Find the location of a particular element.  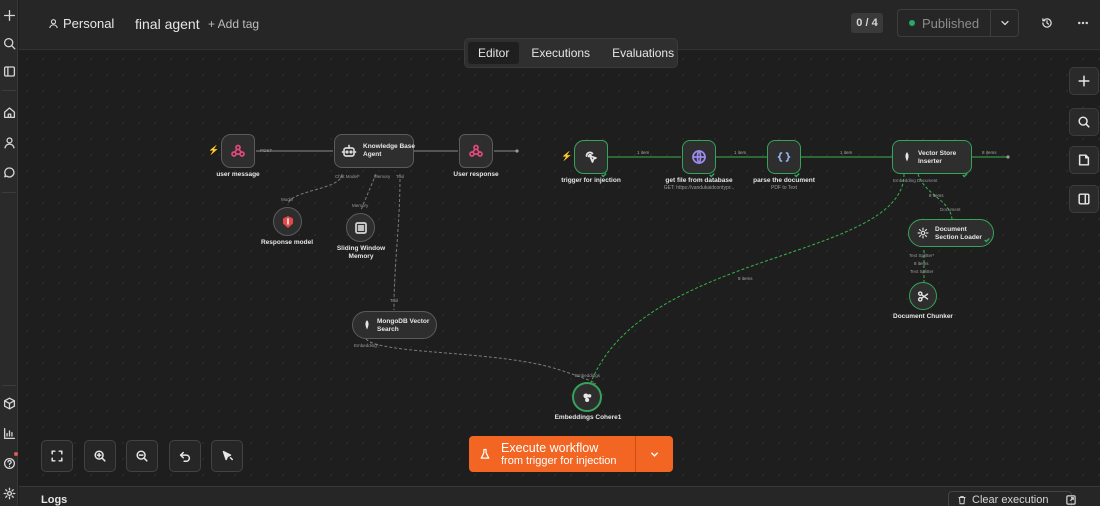

edge-label-3: 1 item is located at coordinates (846, 152).